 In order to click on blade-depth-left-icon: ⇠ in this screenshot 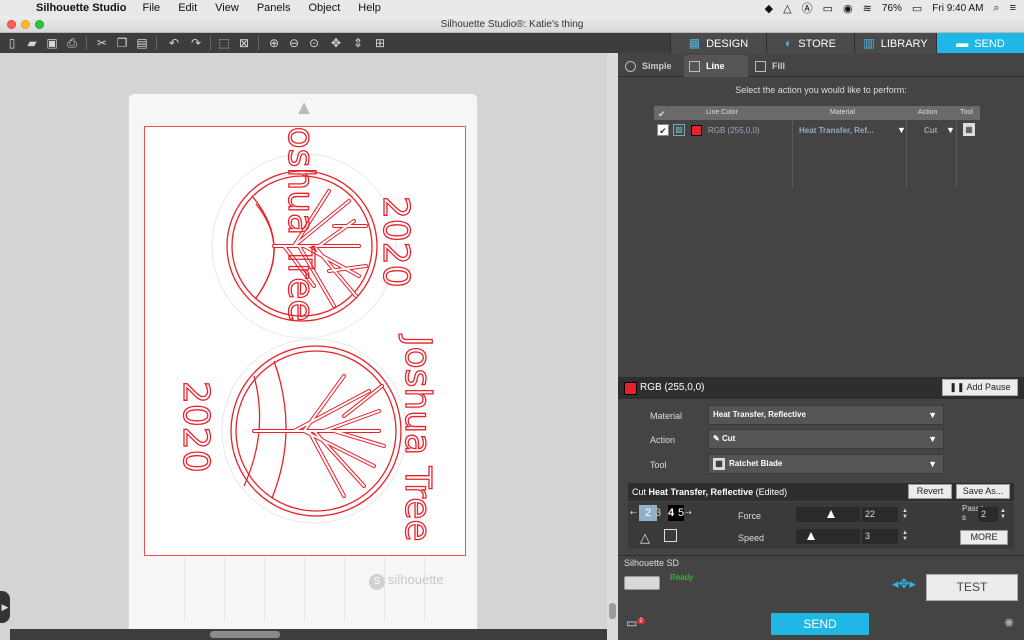, I will do `click(633, 512)`.